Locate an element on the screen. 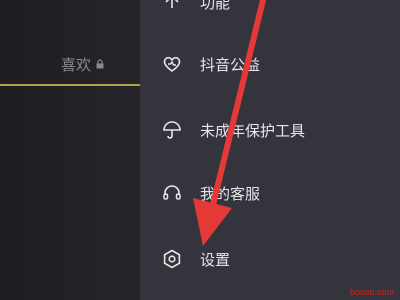  menu-item-settings: 设置 is located at coordinates (270, 259).